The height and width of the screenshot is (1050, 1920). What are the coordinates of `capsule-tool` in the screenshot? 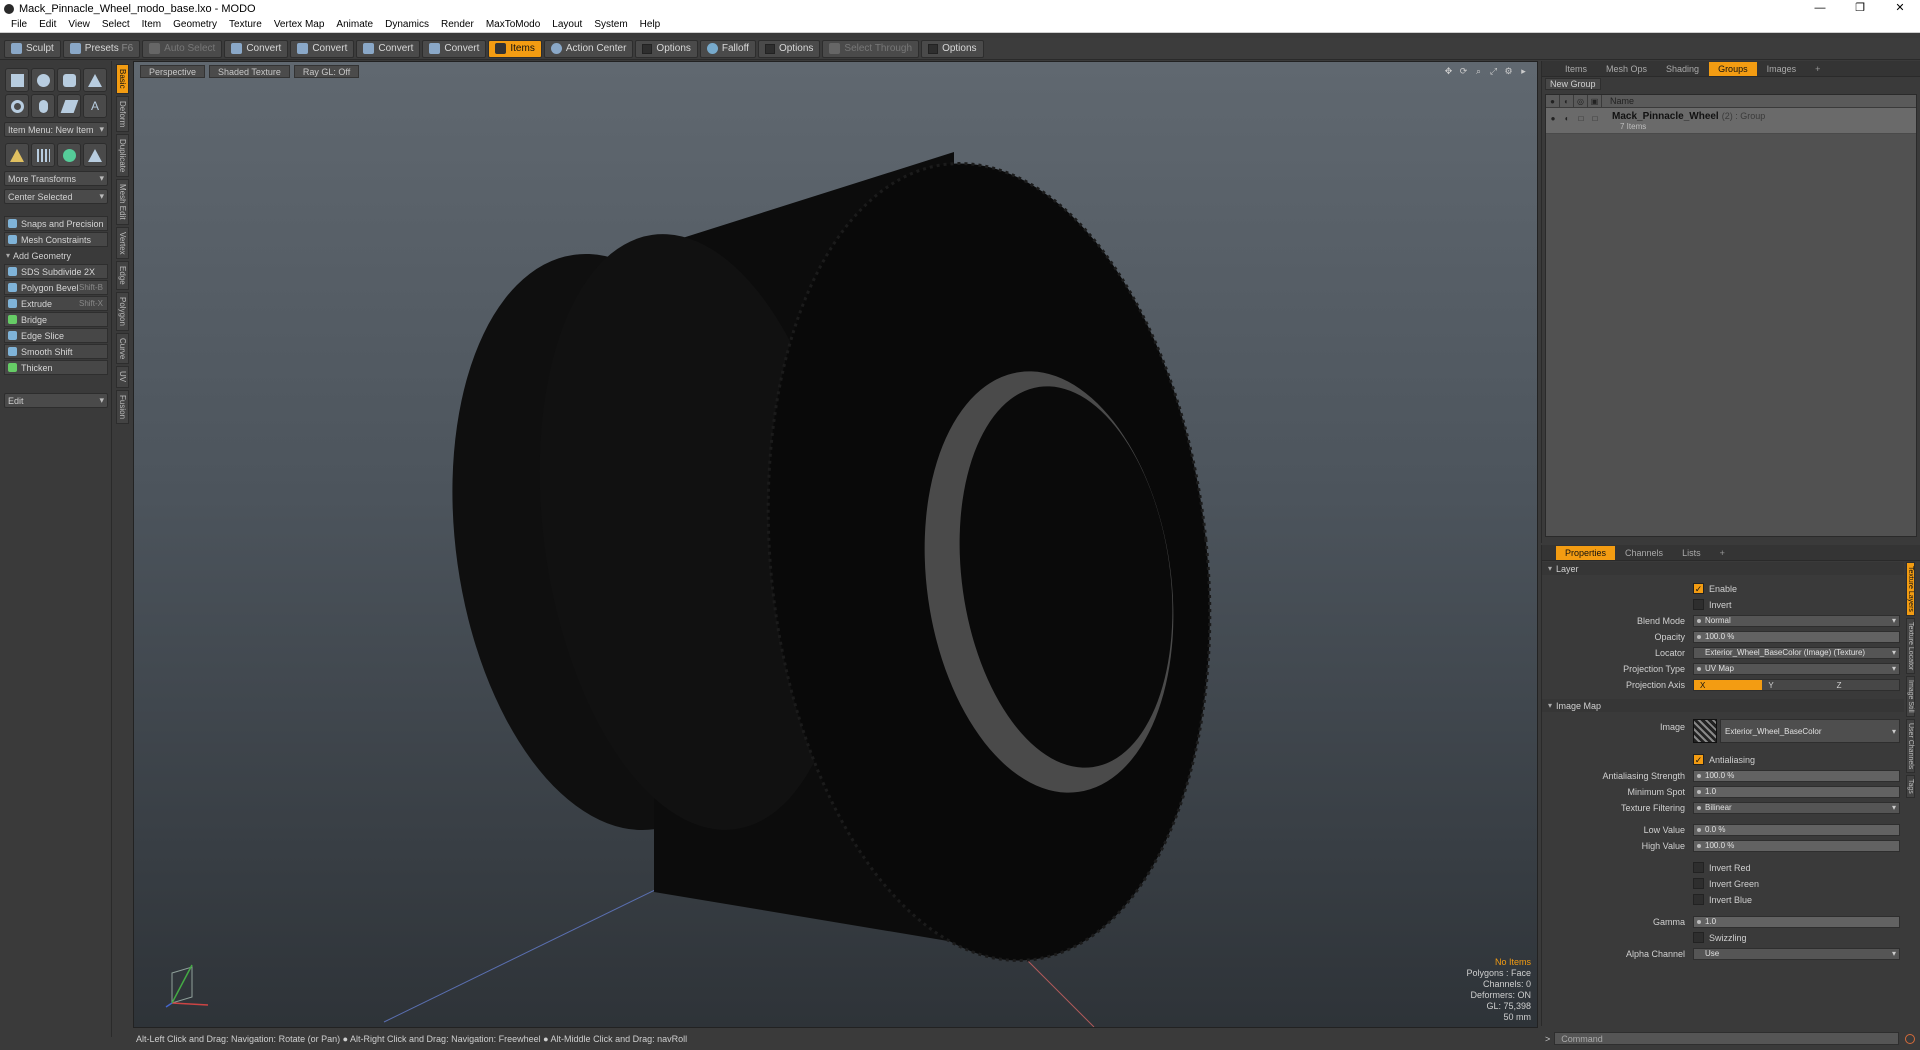 It's located at (43, 106).